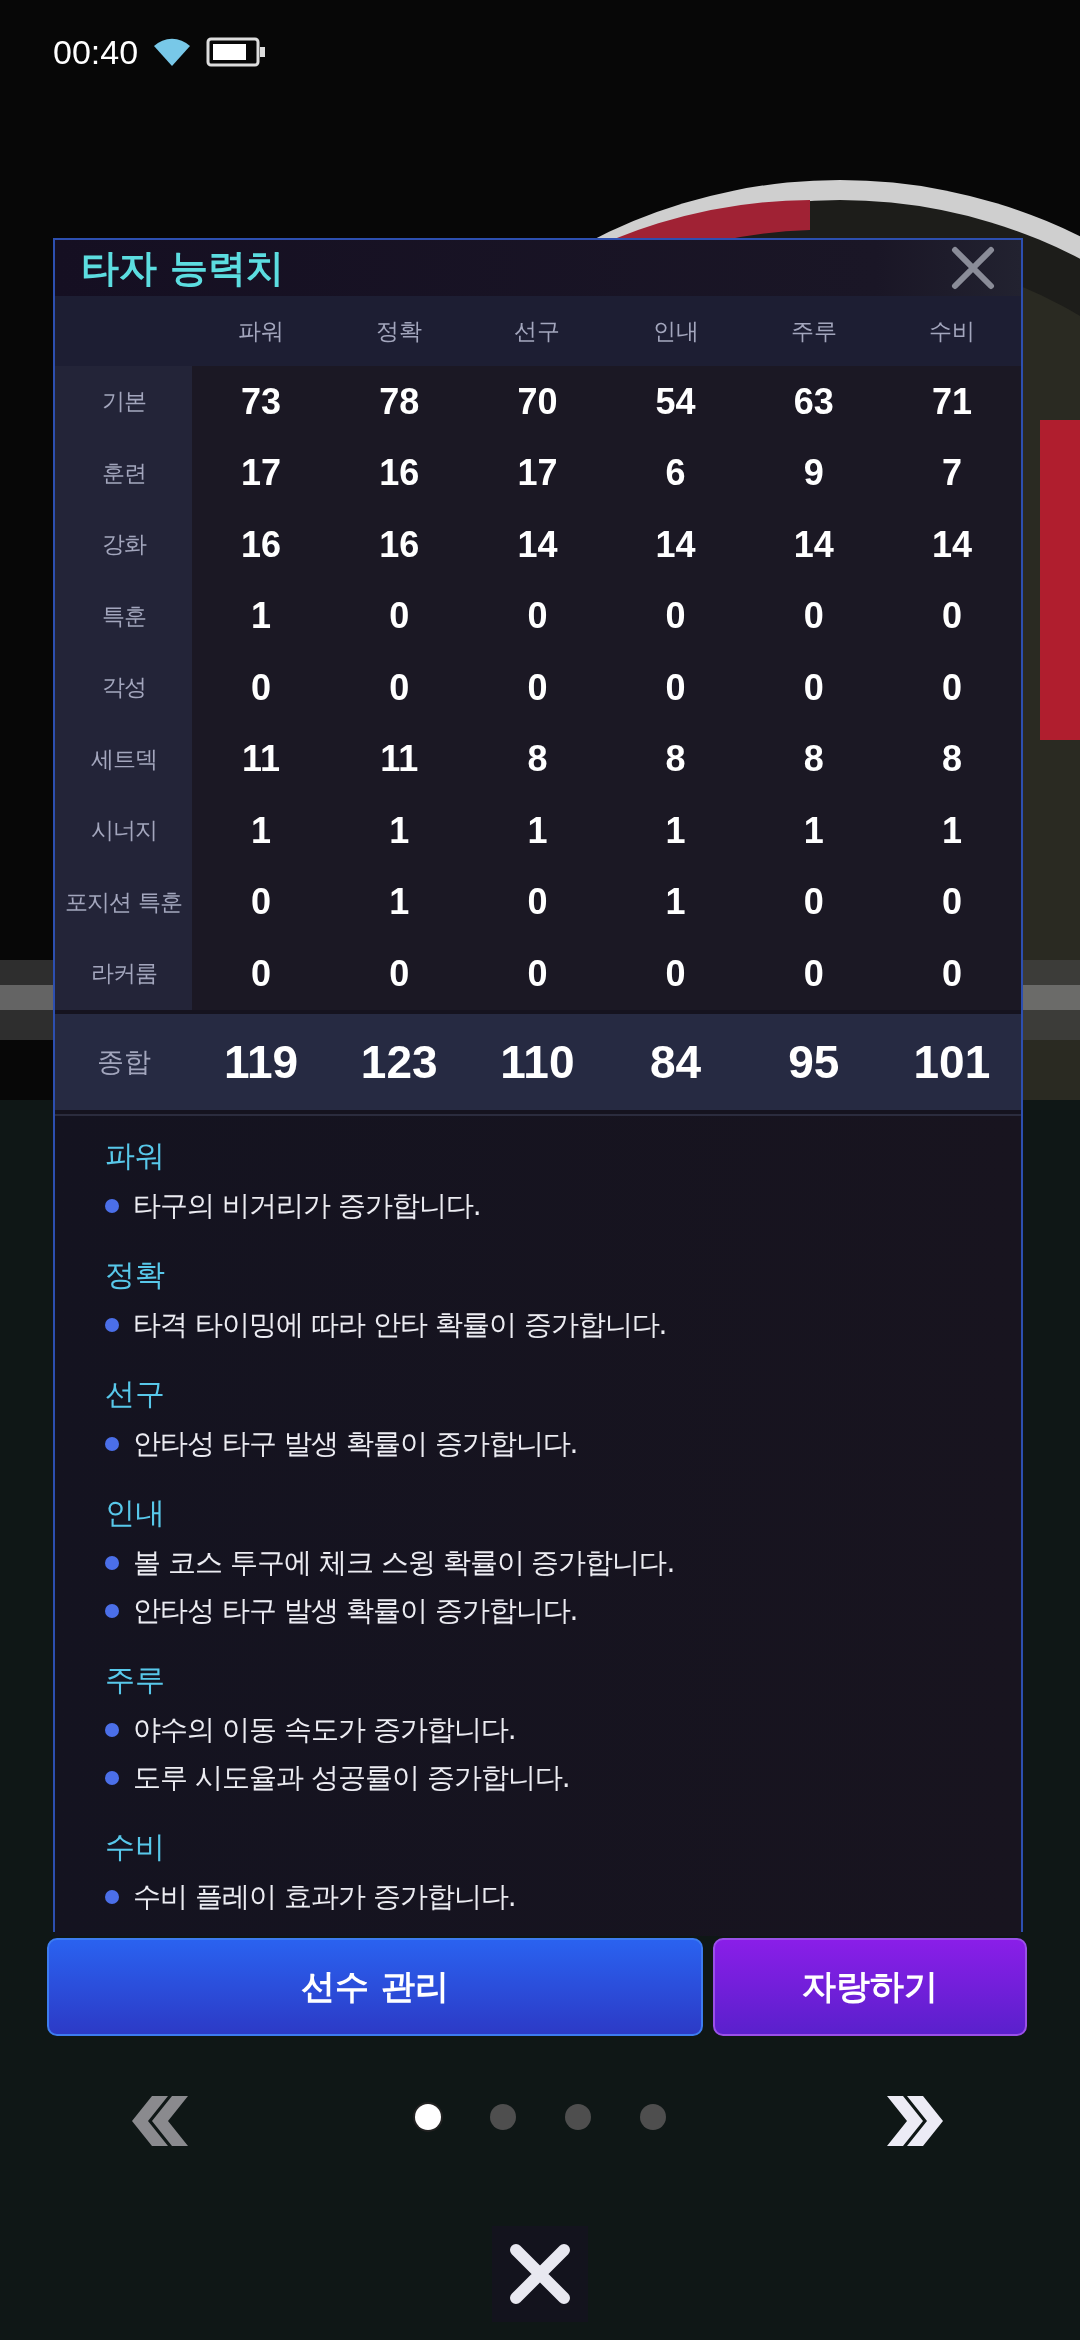  I want to click on stat-value: 9, so click(813, 473).